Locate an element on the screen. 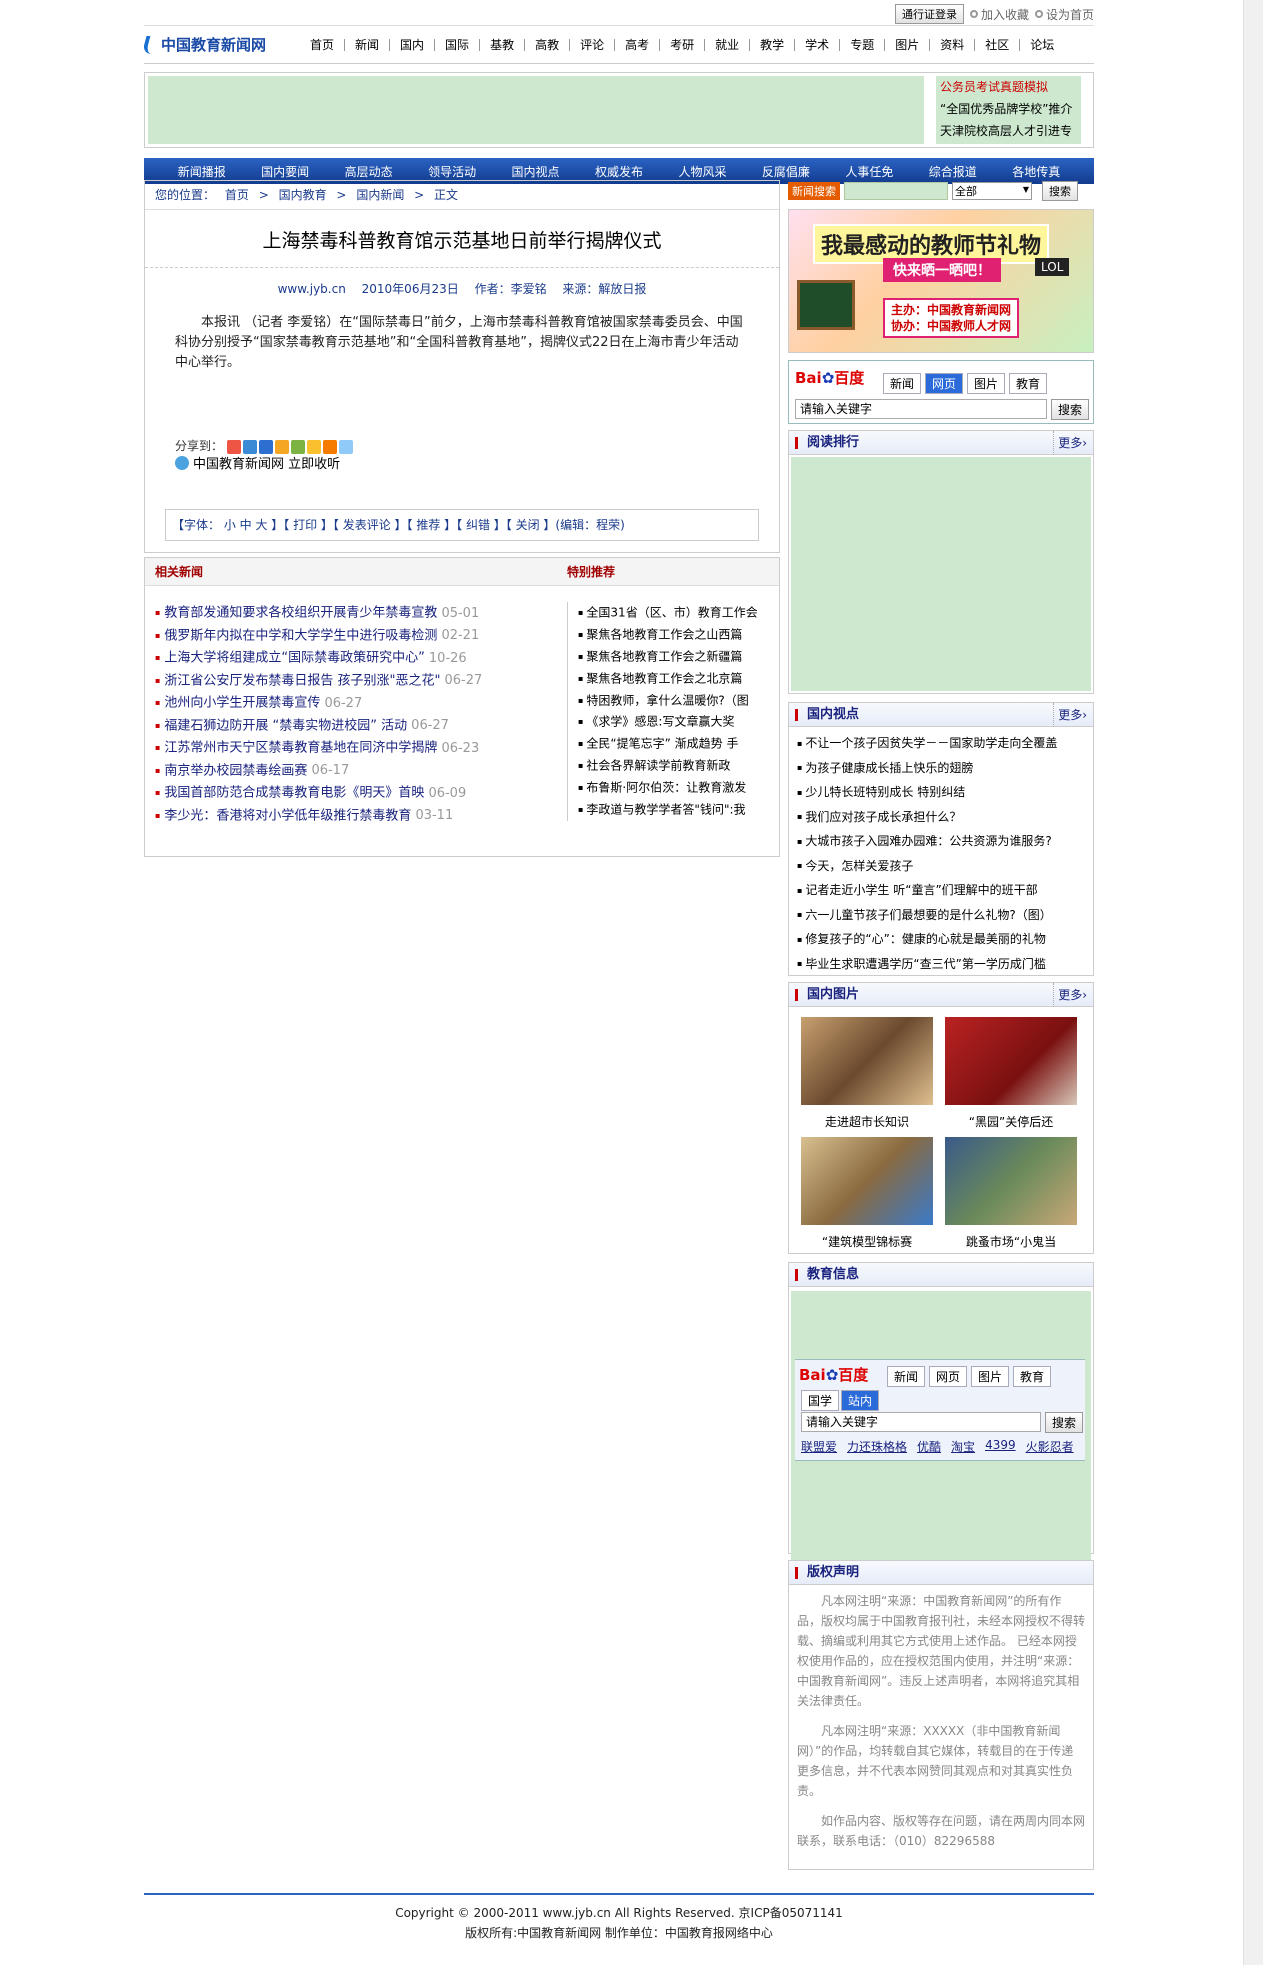 The width and height of the screenshot is (1263, 1965). site-search-subtab: 站内 is located at coordinates (860, 1400).